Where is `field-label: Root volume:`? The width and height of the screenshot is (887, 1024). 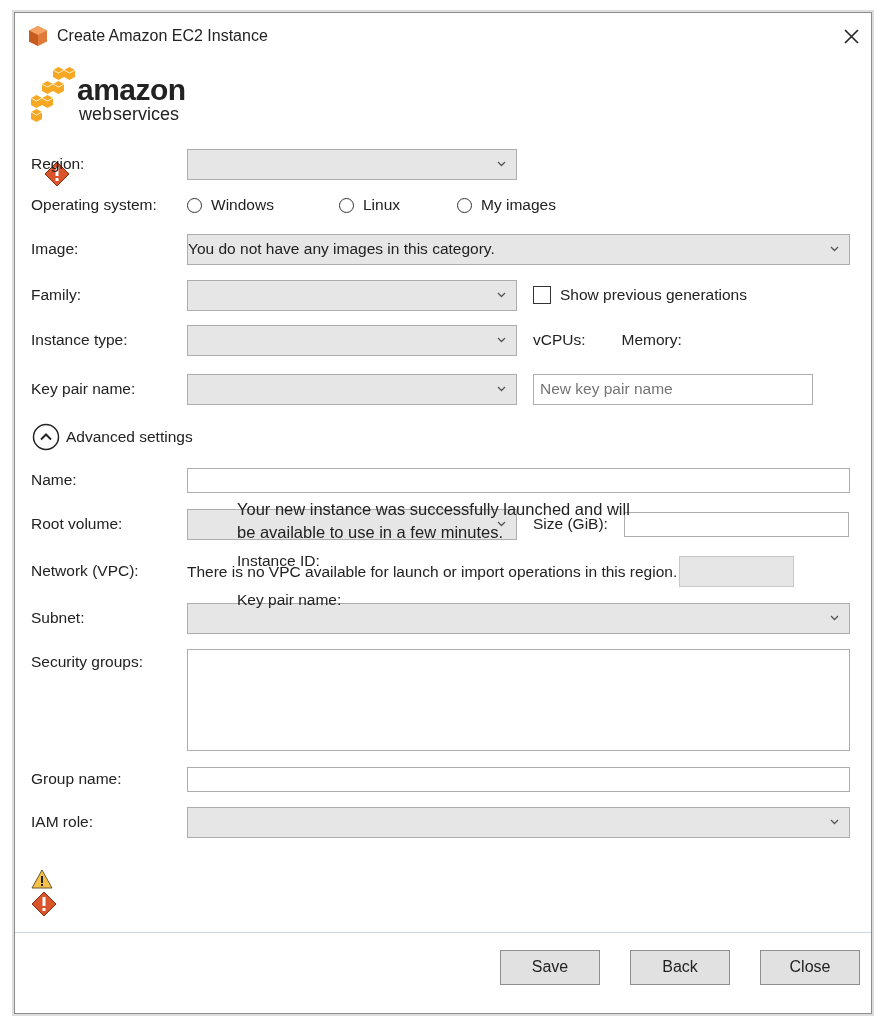 field-label: Root volume: is located at coordinates (77, 524).